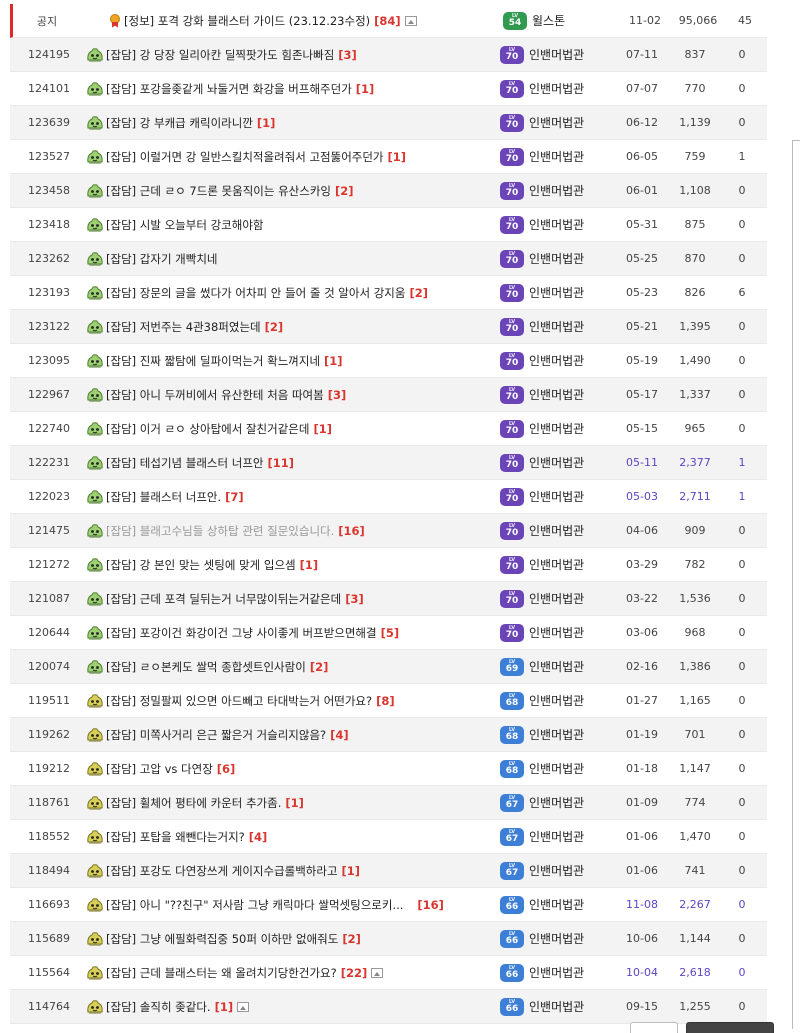  What do you see at coordinates (563, 20) in the screenshot?
I see `notice-writer: LV 54 윌스톤` at bounding box center [563, 20].